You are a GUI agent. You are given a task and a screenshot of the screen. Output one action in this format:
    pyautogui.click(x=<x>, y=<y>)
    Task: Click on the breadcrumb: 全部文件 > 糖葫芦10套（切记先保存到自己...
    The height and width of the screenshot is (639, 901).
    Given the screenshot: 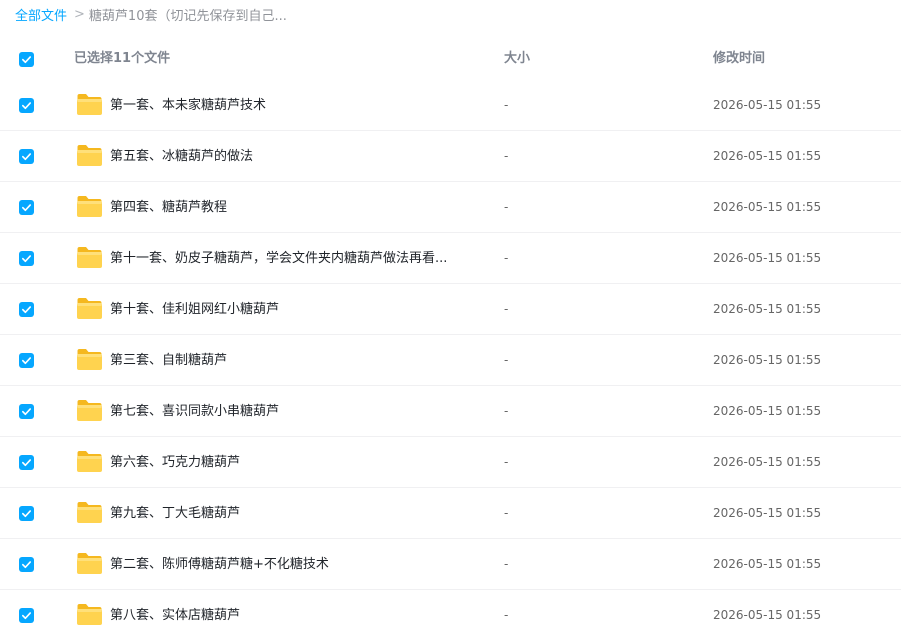 What is the action you would take?
    pyautogui.click(x=151, y=14)
    